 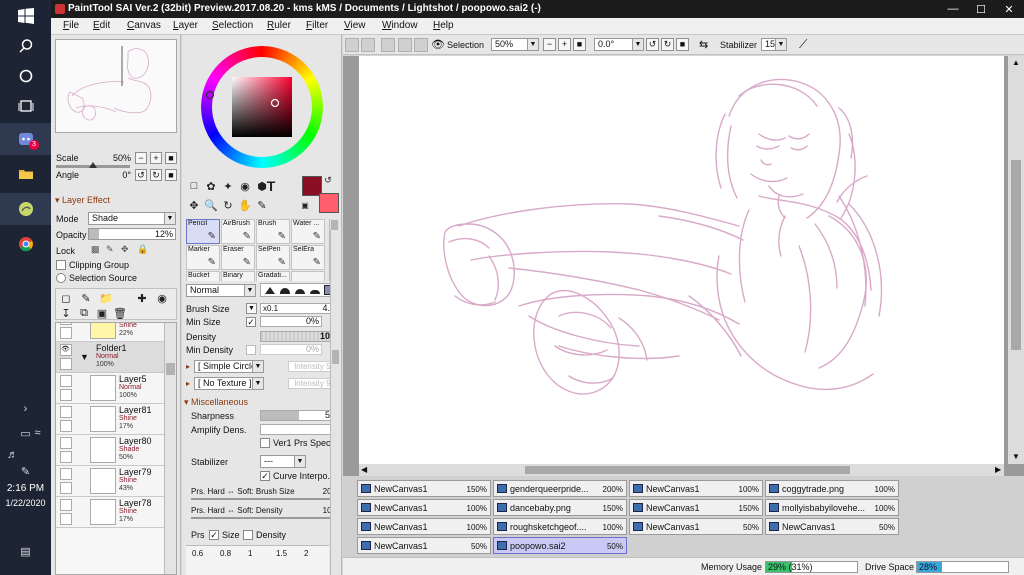 I want to click on secondary-color-swatch, so click(x=329, y=203).